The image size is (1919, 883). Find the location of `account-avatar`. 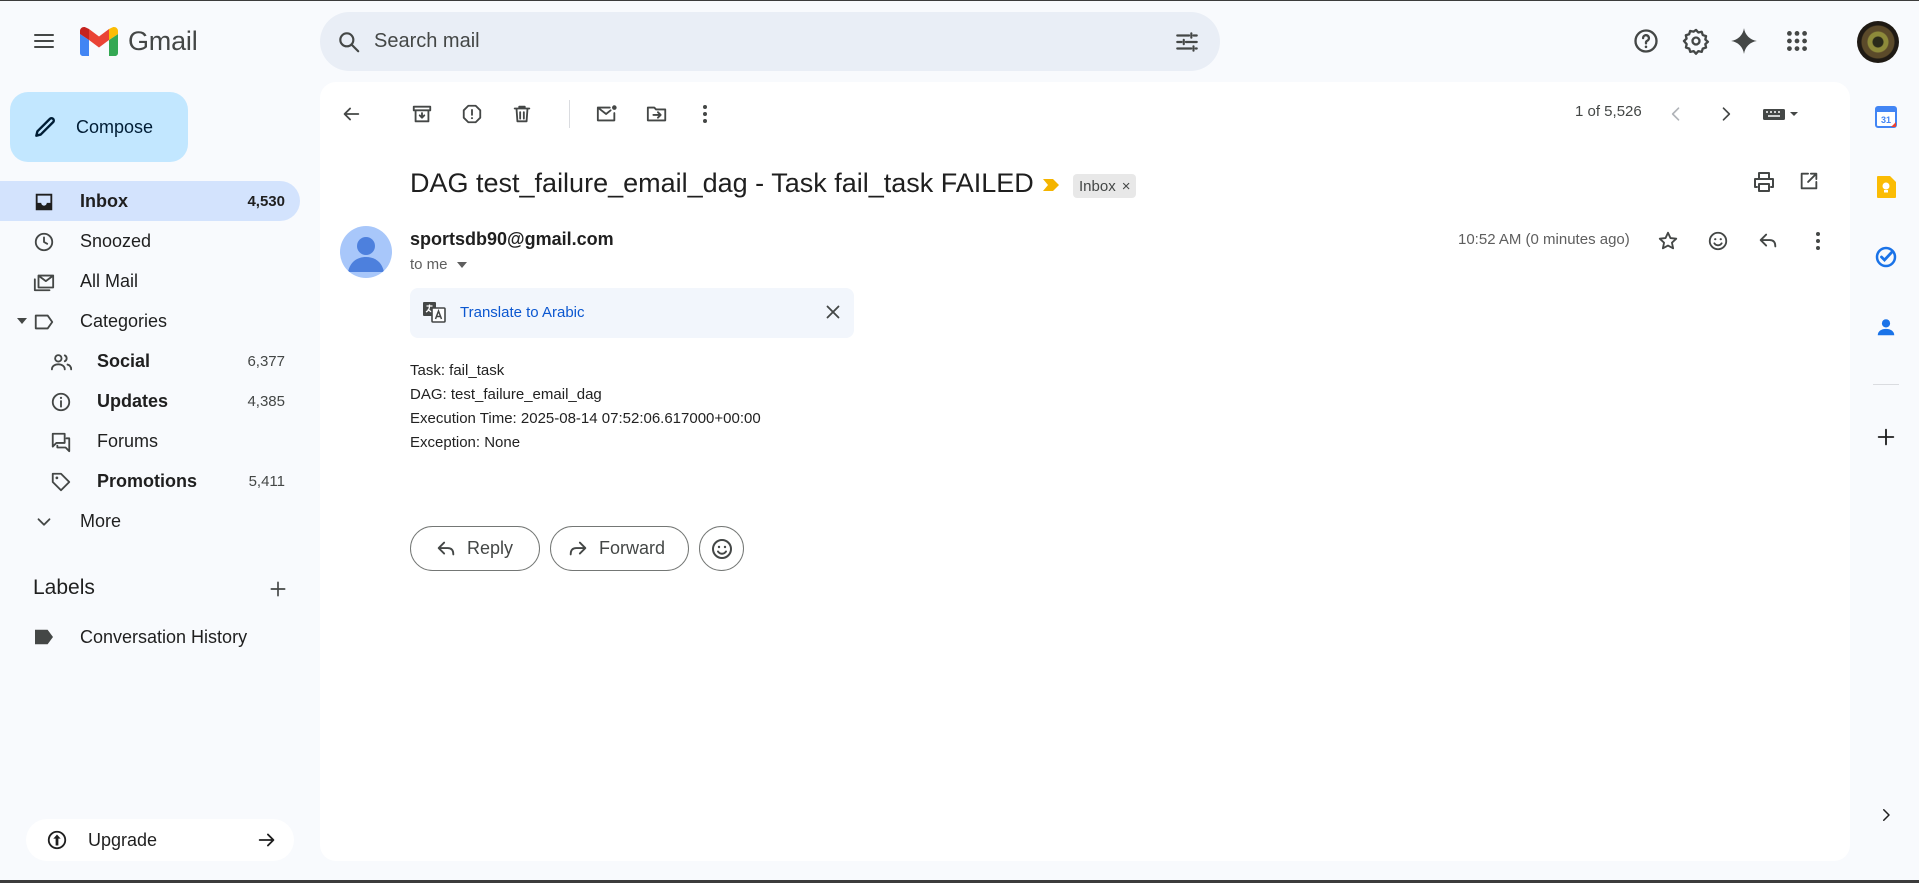

account-avatar is located at coordinates (1878, 42).